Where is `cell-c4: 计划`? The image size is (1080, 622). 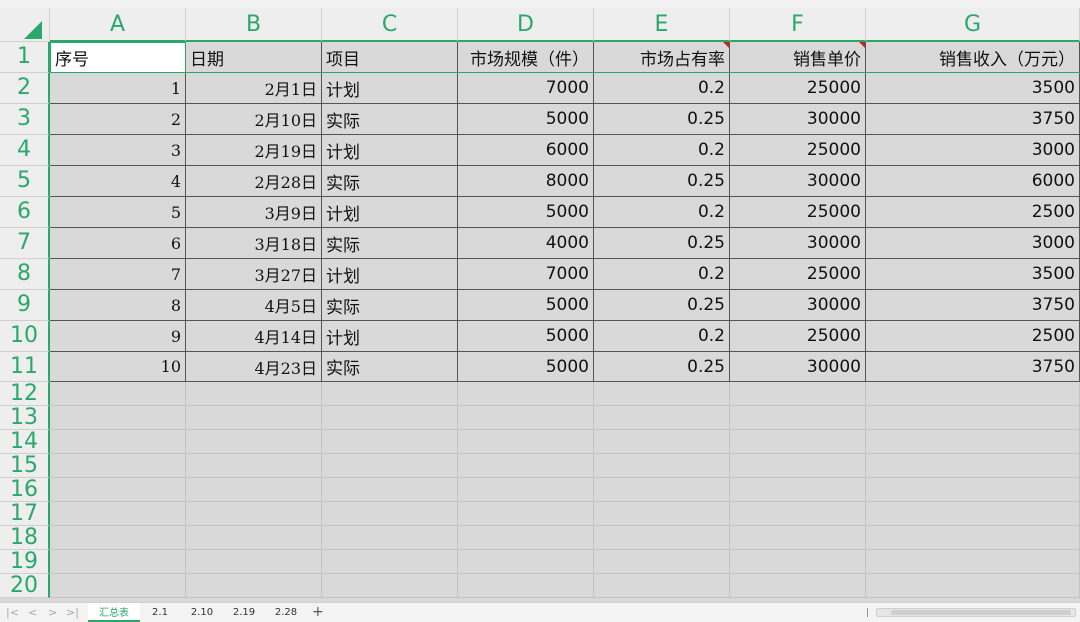
cell-c4: 计划 is located at coordinates (390, 150).